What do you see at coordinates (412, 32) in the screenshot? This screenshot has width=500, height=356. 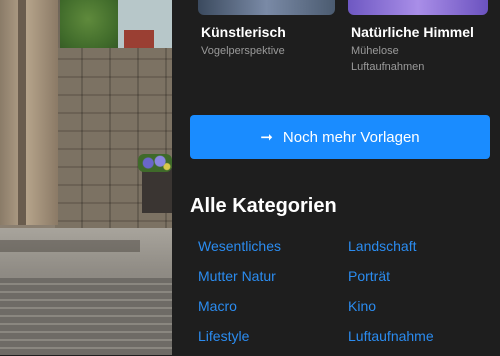 I see `template-title: Natürliche Himmel` at bounding box center [412, 32].